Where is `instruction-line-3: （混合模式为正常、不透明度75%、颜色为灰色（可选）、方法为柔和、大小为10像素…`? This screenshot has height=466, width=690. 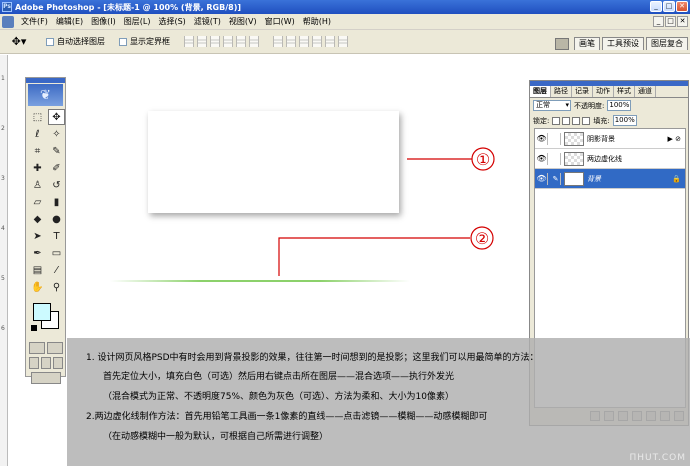
instruction-line-3: （混合模式为正常、不透明度75%、颜色为灰色（可选）、方法为柔和、大小为10像素… is located at coordinates (278, 397).